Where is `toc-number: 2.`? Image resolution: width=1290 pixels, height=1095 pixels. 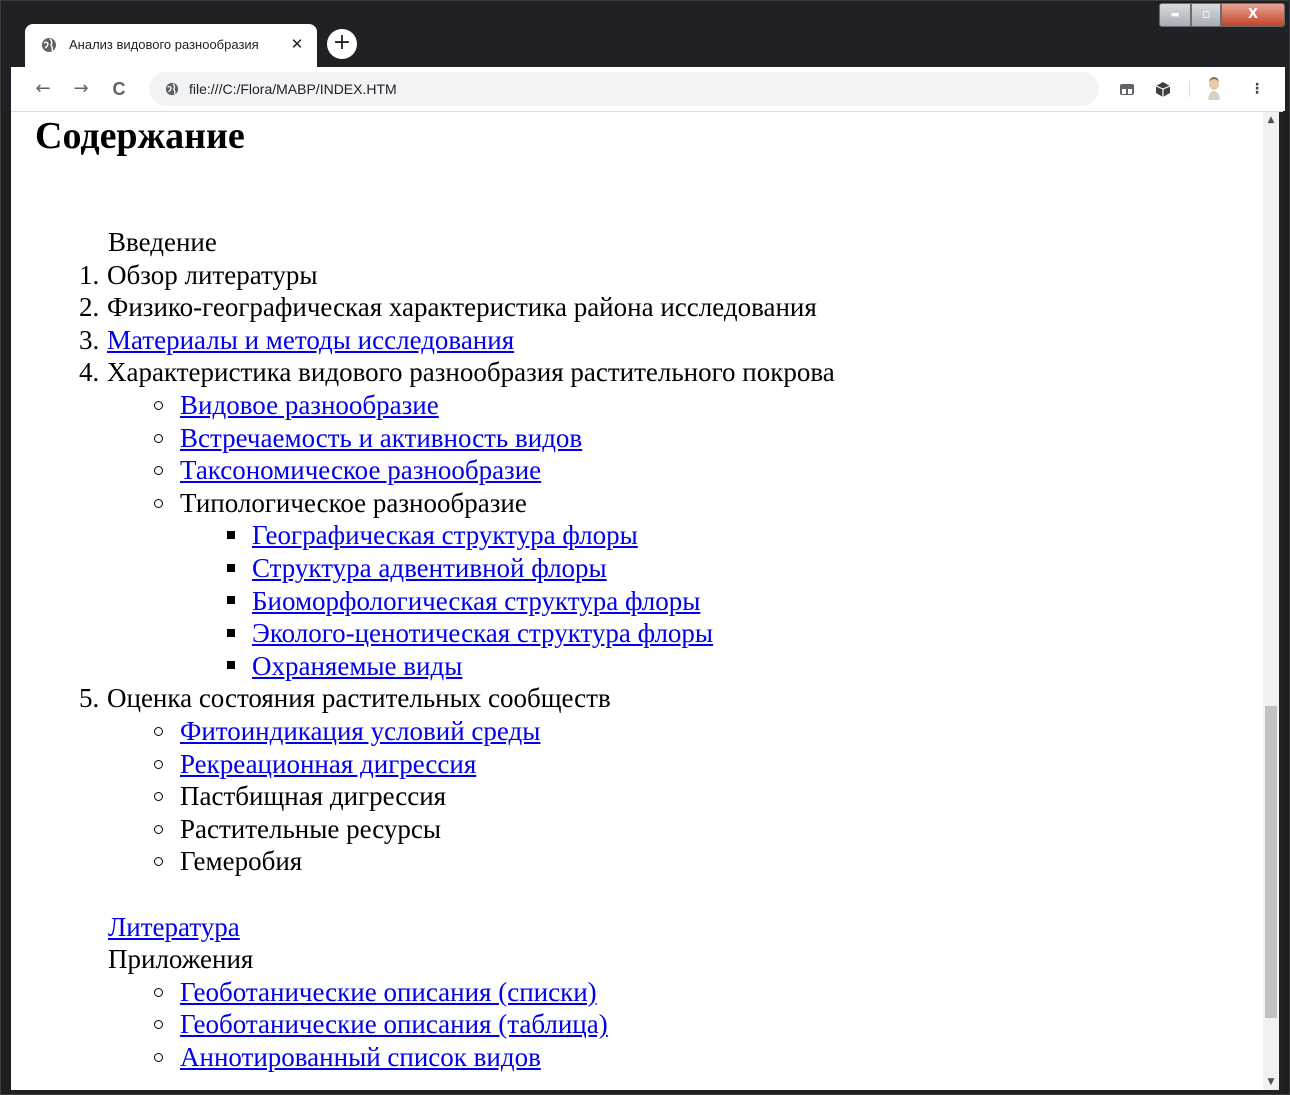 toc-number: 2. is located at coordinates (89, 307).